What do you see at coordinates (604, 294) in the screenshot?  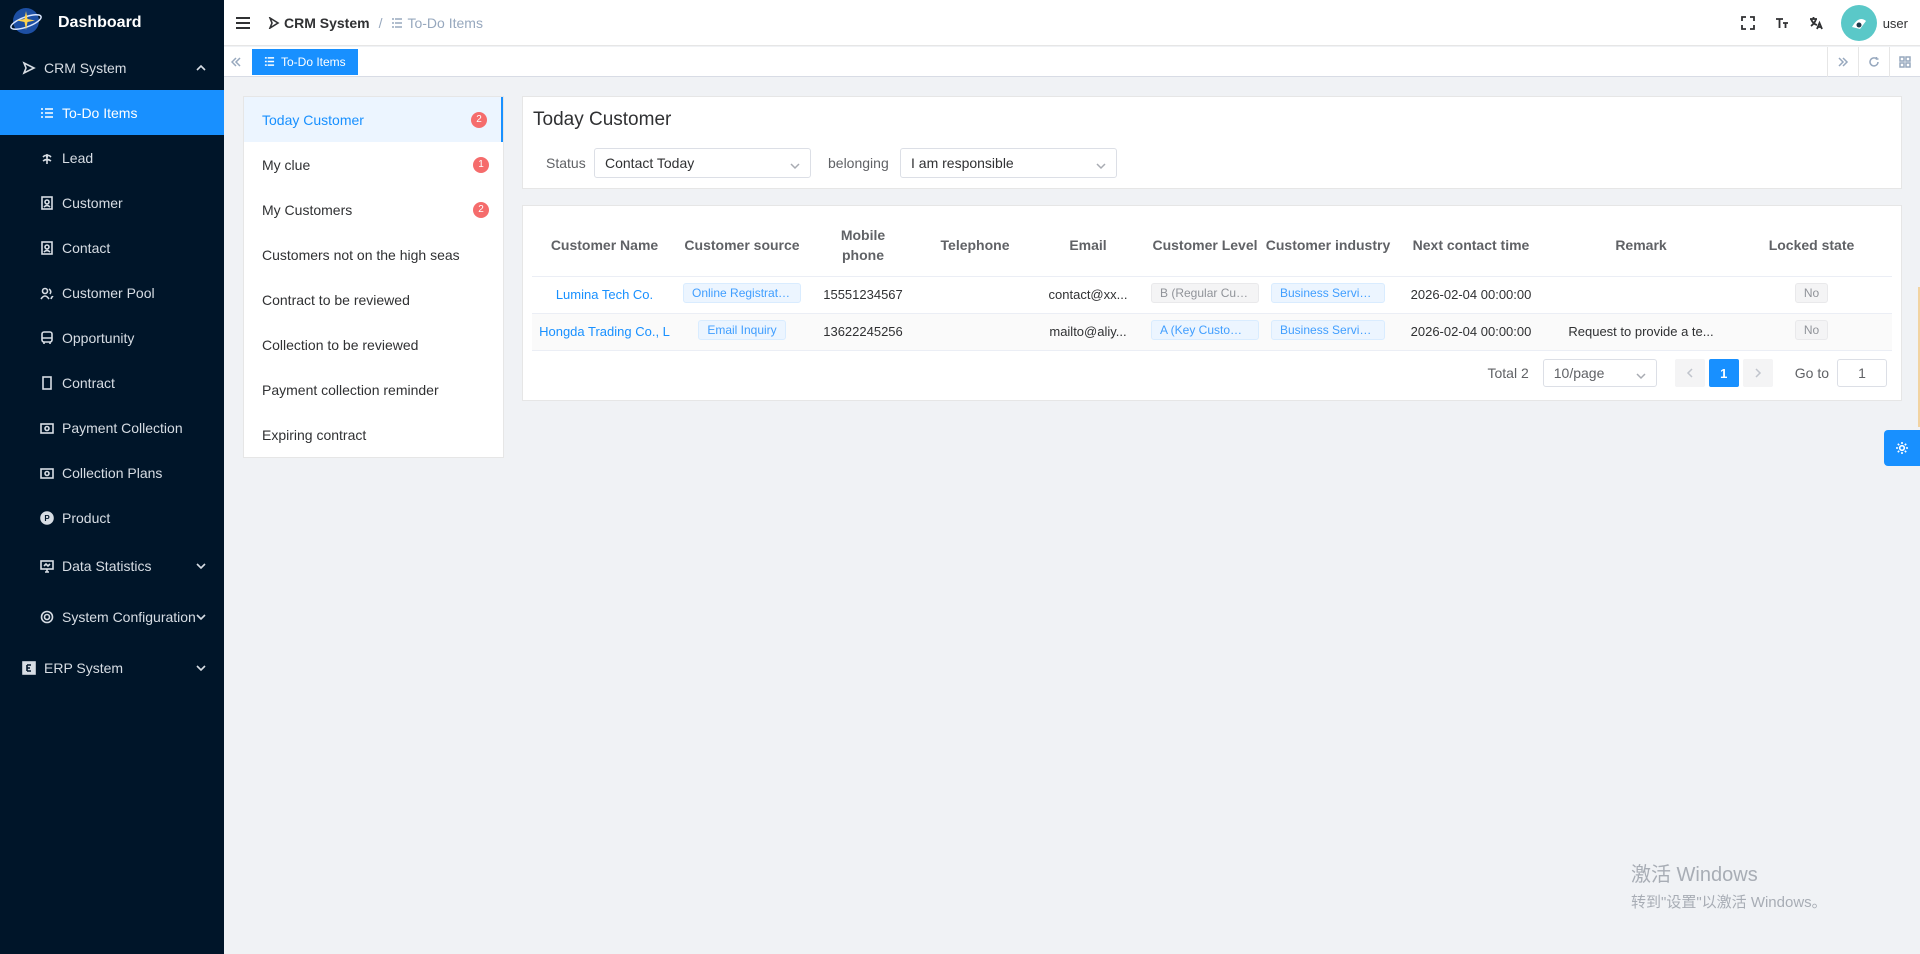 I see `customer-name-link: Lumina Tech Co.` at bounding box center [604, 294].